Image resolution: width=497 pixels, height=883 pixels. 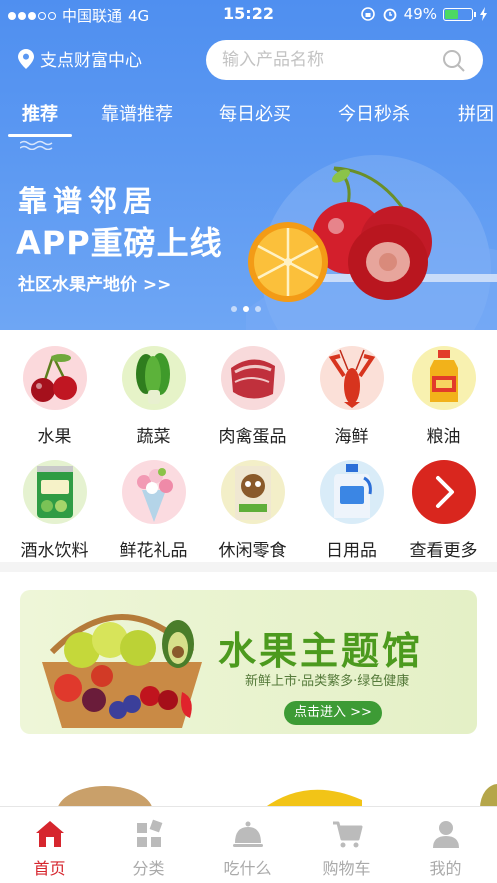 I want to click on tab-active-indicator, so click(x=40, y=135).